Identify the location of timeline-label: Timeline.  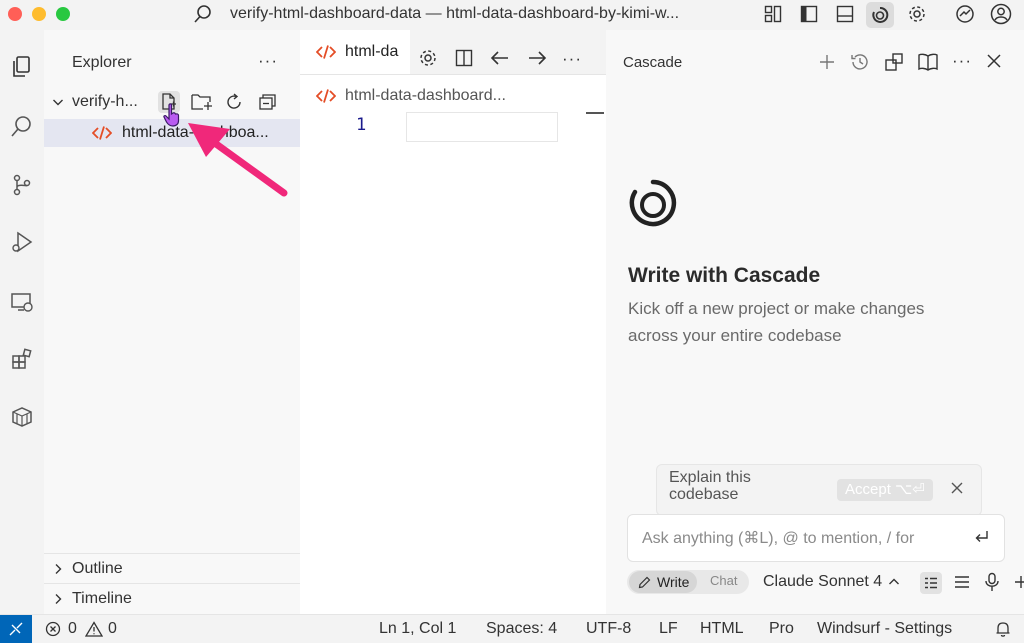
(102, 598).